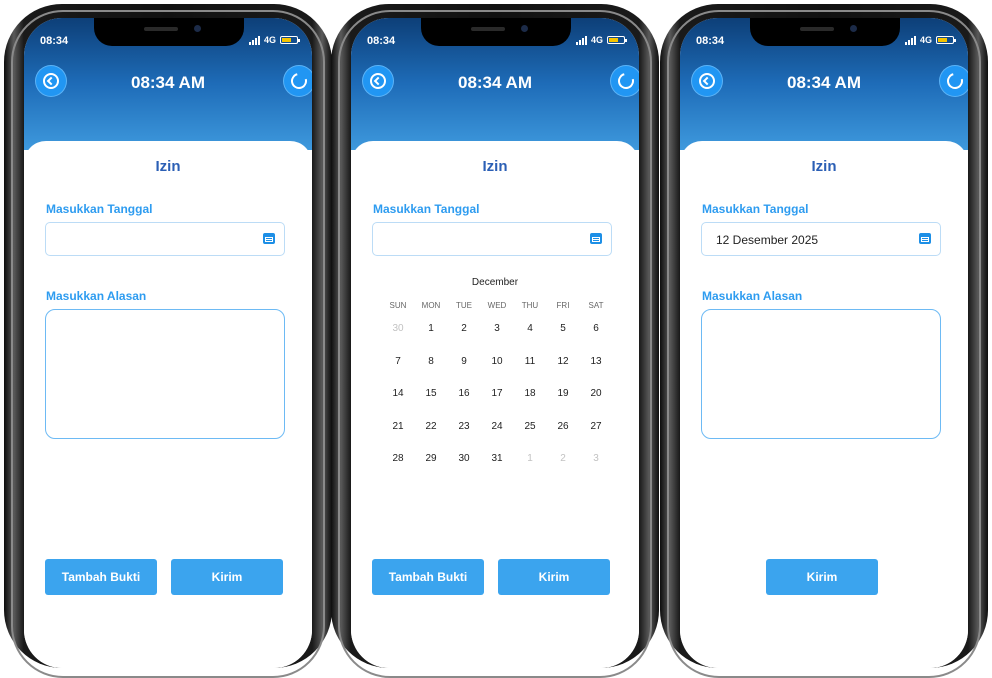  What do you see at coordinates (563, 361) in the screenshot?
I see `calendar-day: 12` at bounding box center [563, 361].